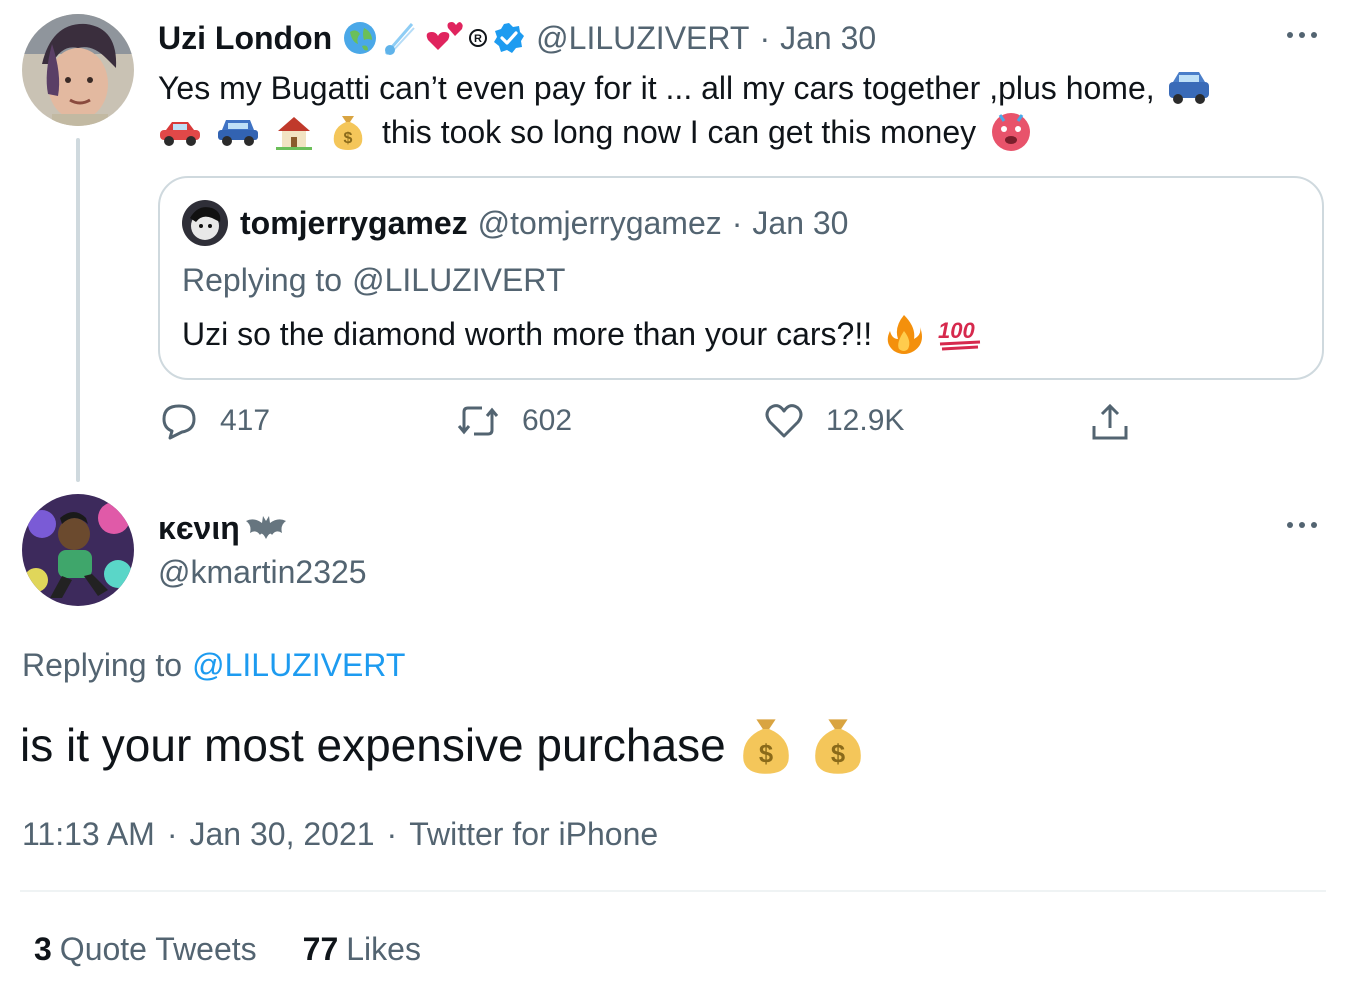 Image resolution: width=1354 pixels, height=1000 pixels. I want to click on uzi-handle: @LILUZIVERT, so click(642, 38).